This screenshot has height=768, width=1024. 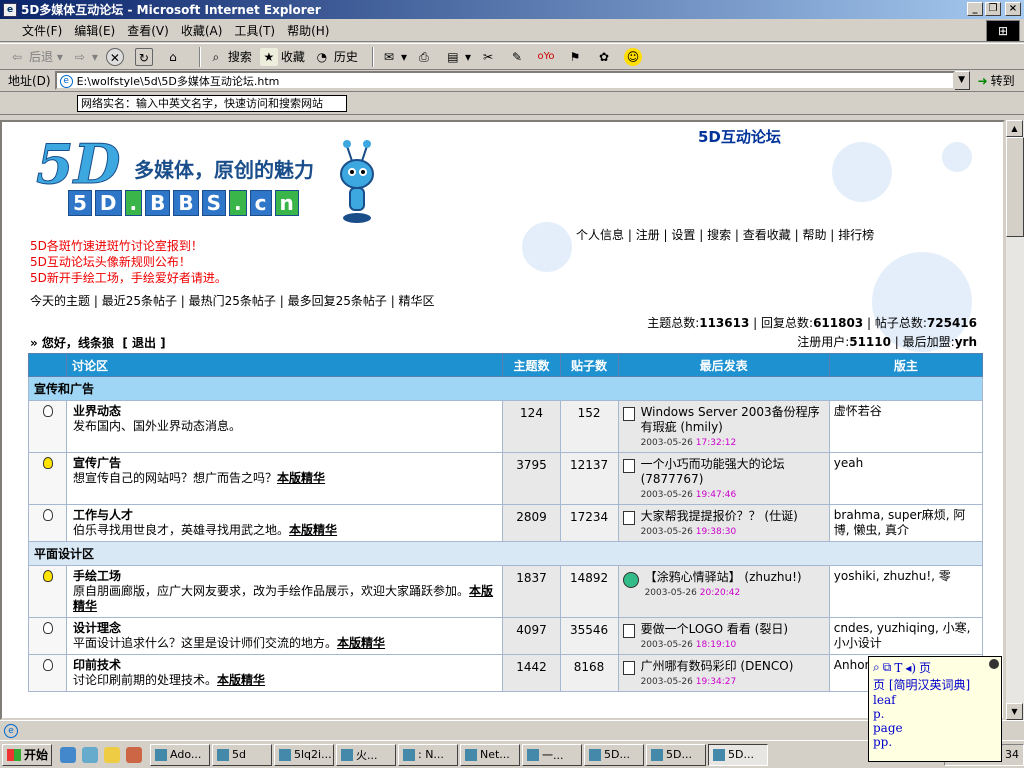 I want to click on menu-tools: 工具(T), so click(x=254, y=30).